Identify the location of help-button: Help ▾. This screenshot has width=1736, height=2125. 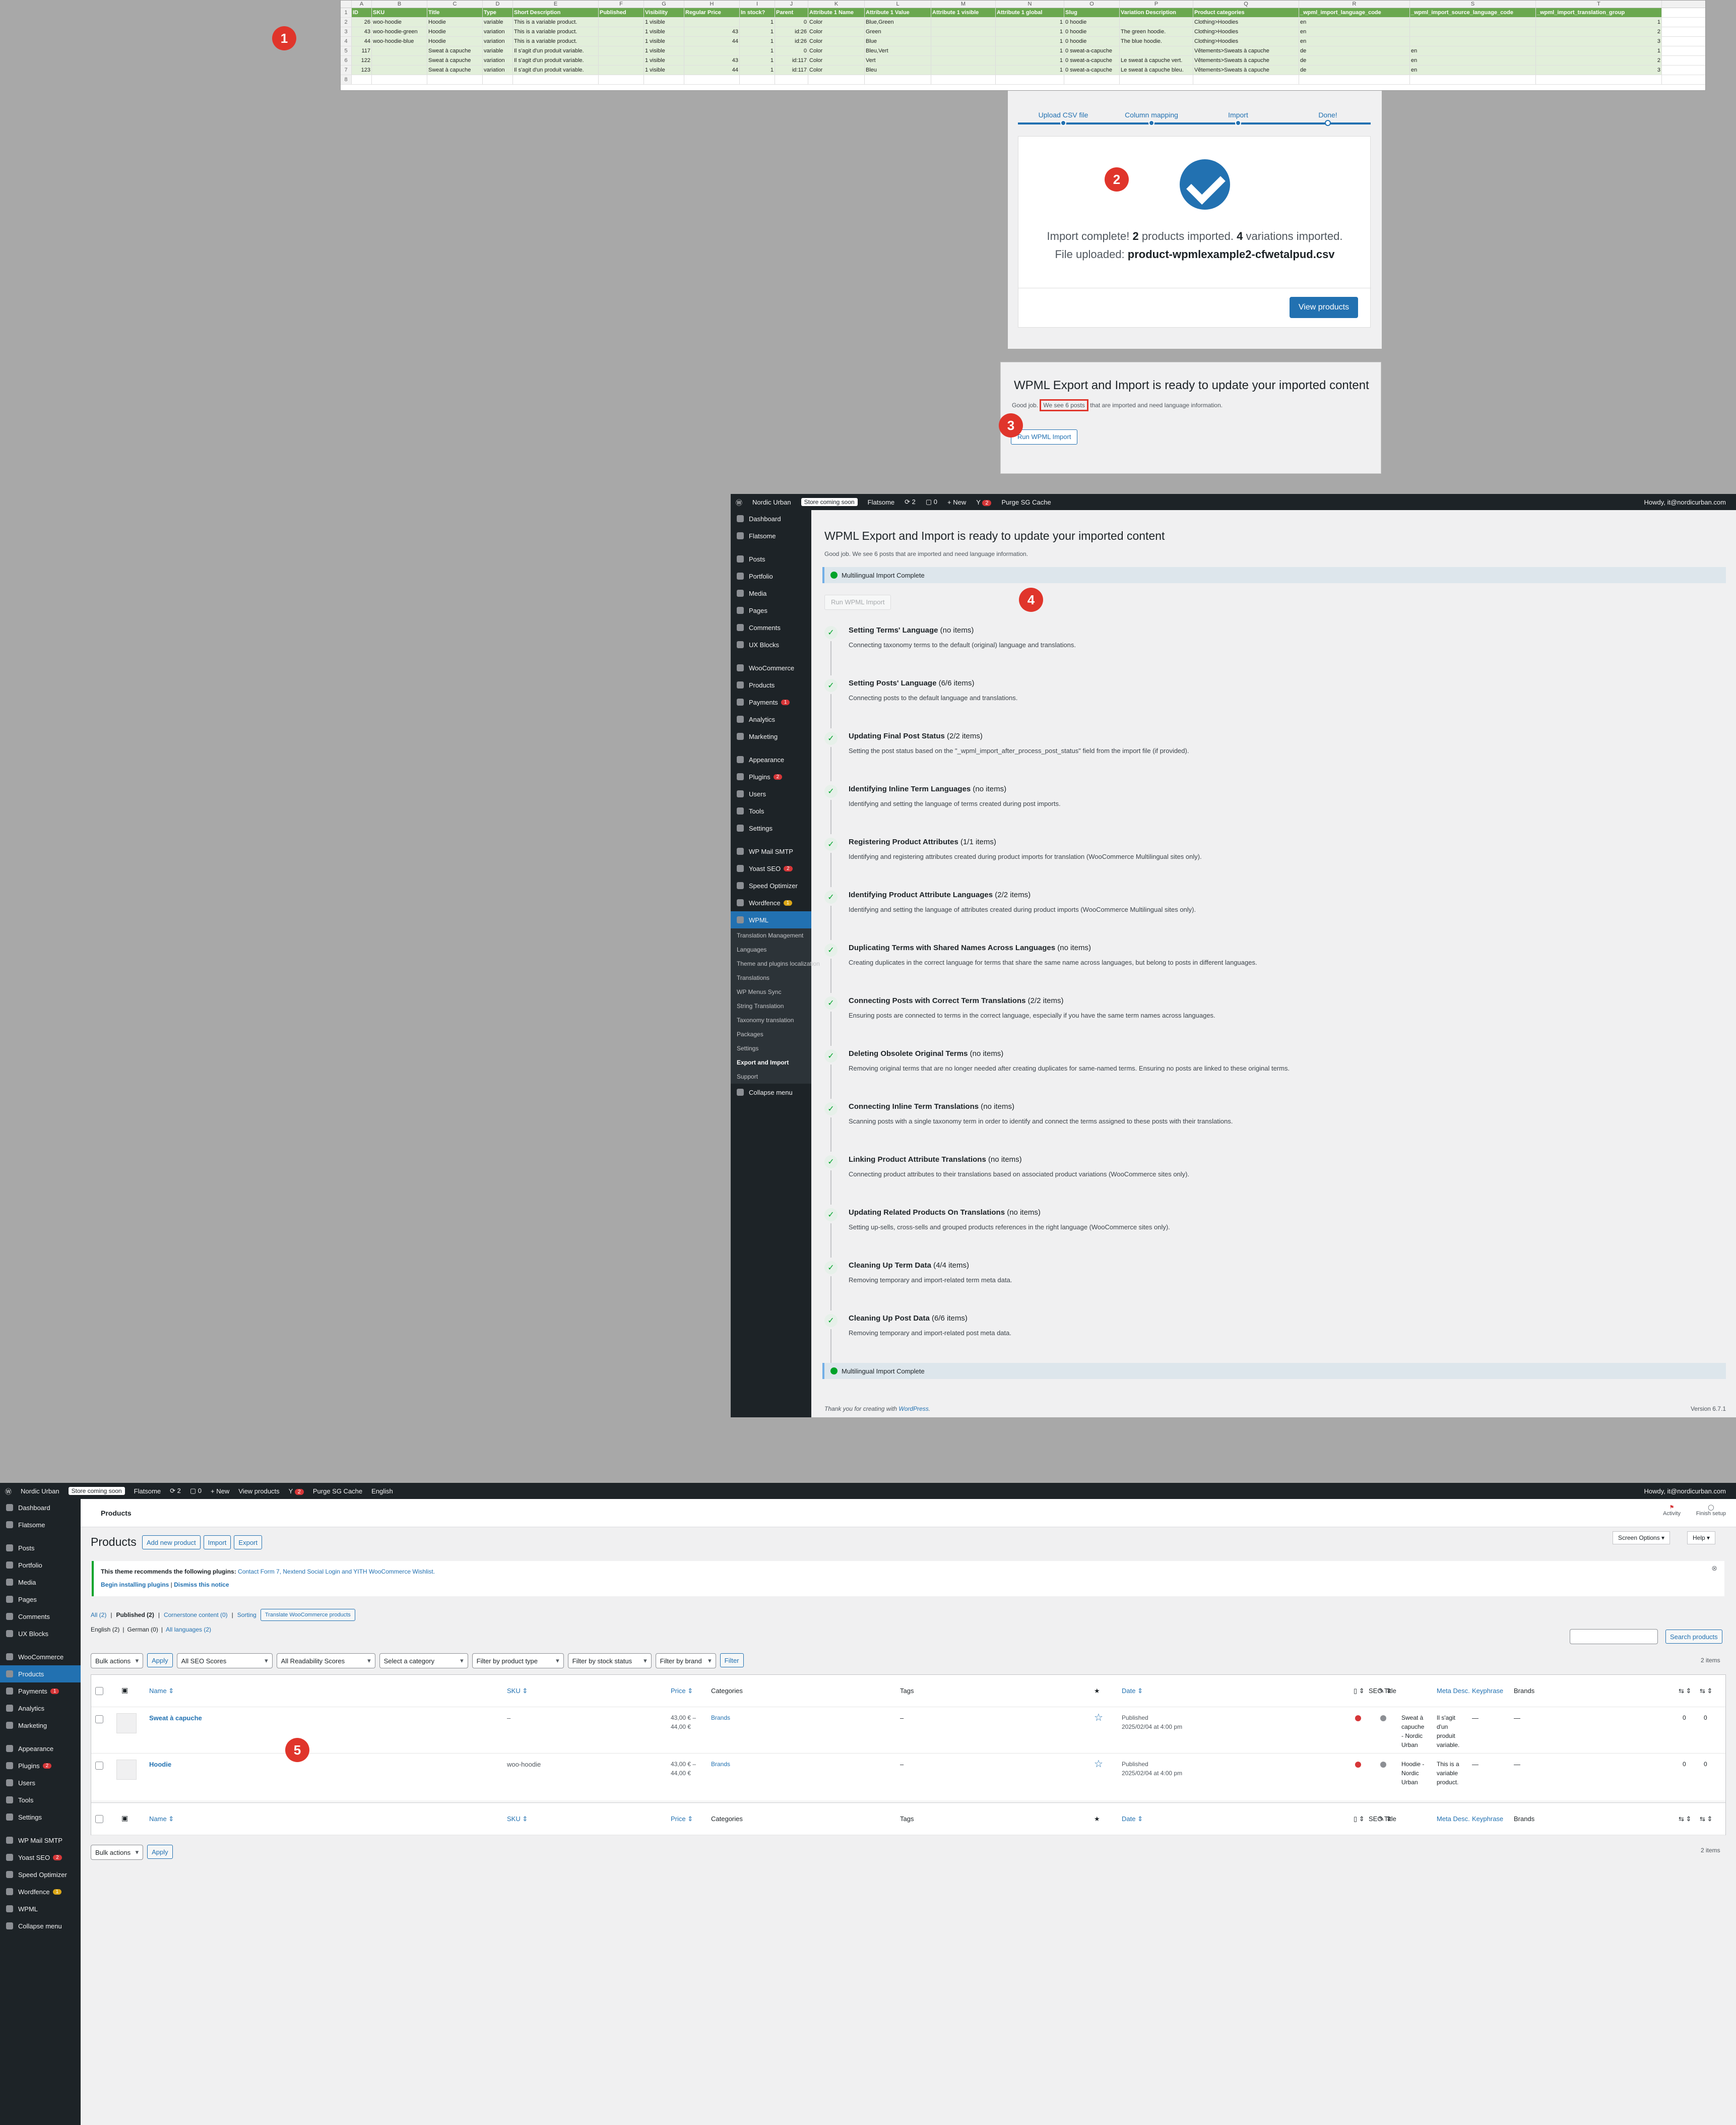
(1701, 1537).